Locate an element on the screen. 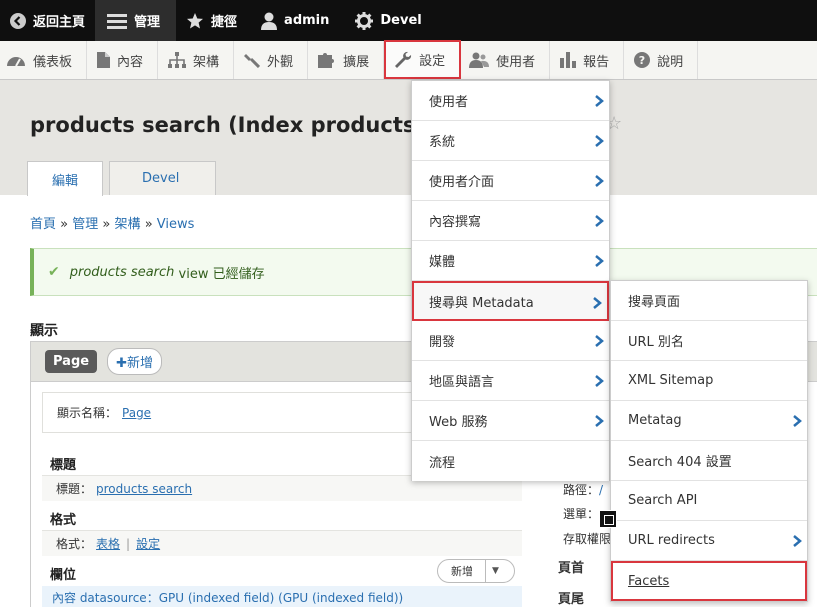 This screenshot has width=817, height=607. document-icon is located at coordinates (104, 60).